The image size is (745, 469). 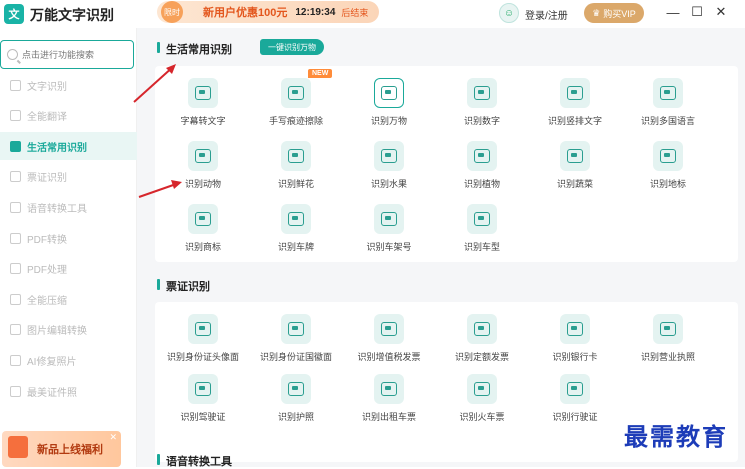 What do you see at coordinates (389, 163) in the screenshot?
I see `tool-item: 识别水果` at bounding box center [389, 163].